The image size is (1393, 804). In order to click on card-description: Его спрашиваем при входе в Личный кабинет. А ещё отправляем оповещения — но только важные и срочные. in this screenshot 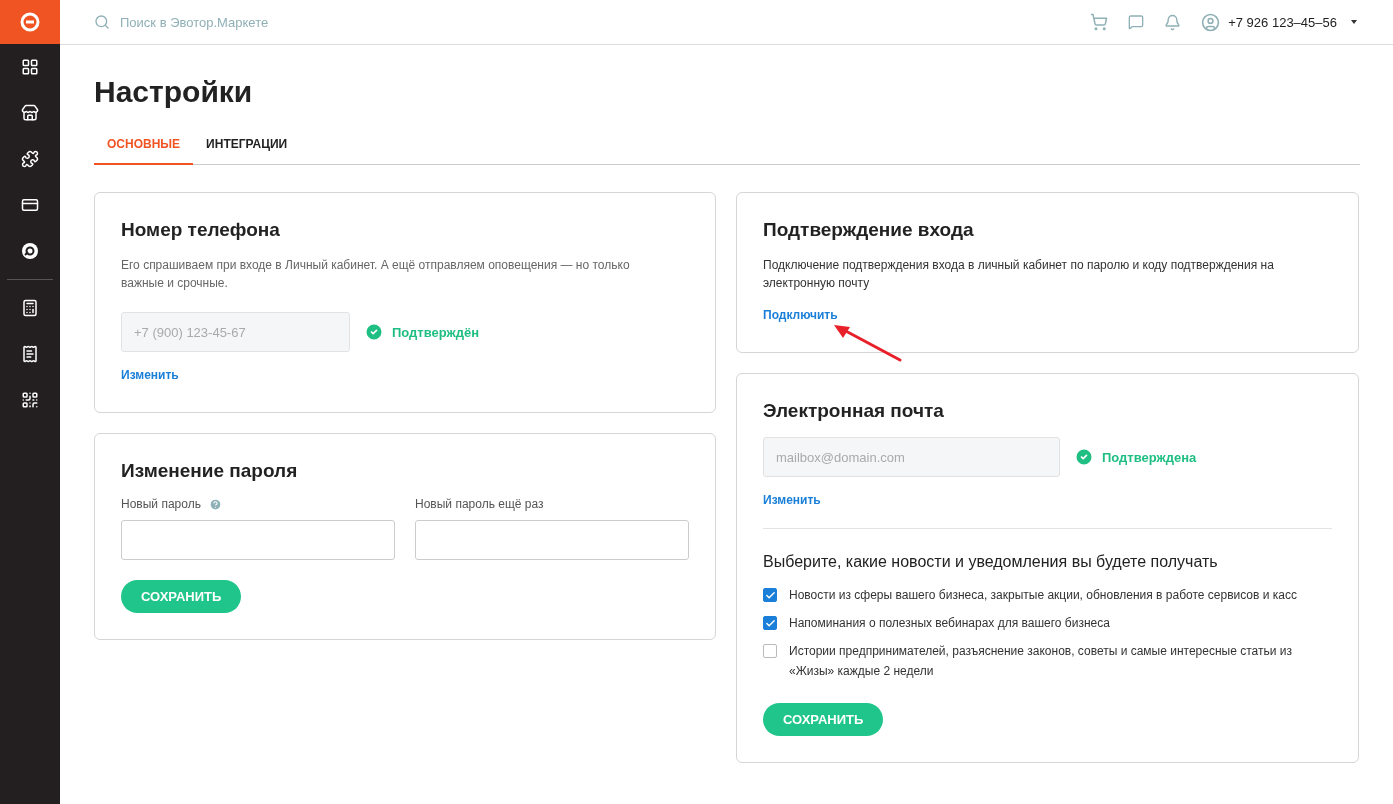, I will do `click(376, 274)`.